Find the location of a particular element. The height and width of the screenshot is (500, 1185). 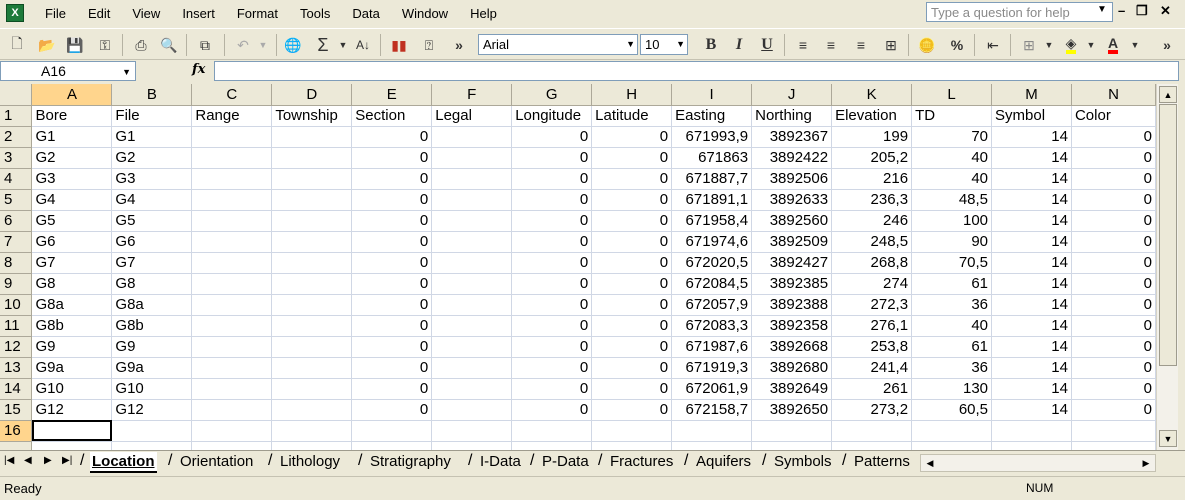

cell-i7: 671974,6 is located at coordinates (712, 242).